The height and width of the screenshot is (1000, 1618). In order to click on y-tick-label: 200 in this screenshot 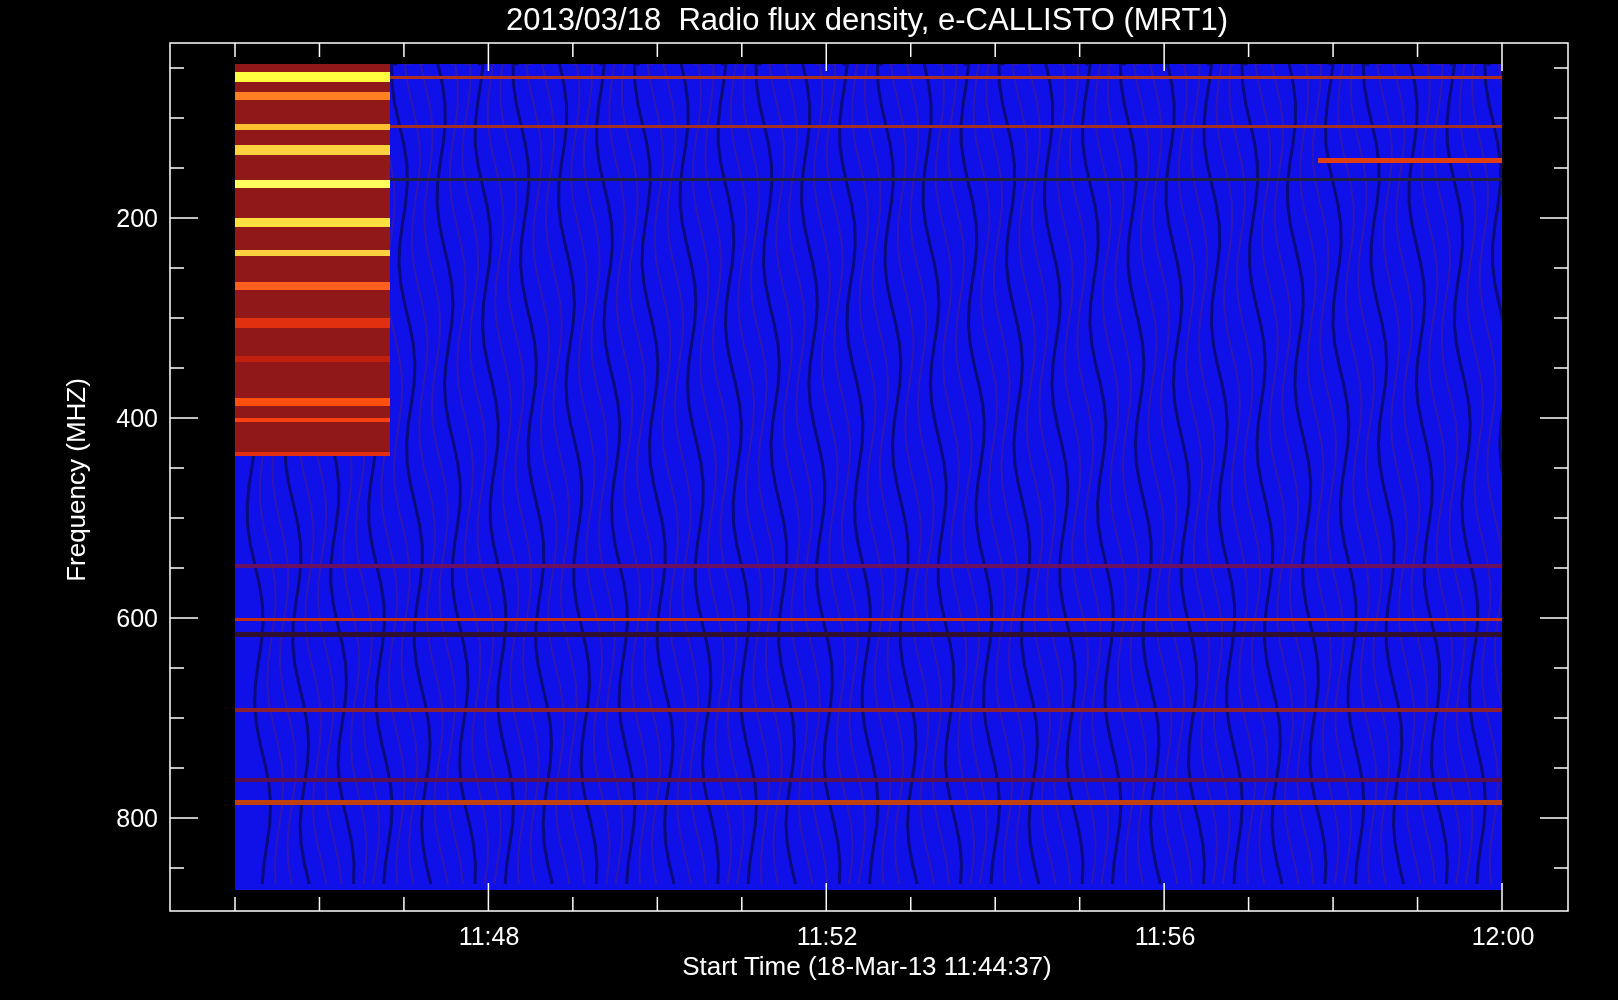, I will do `click(137, 218)`.